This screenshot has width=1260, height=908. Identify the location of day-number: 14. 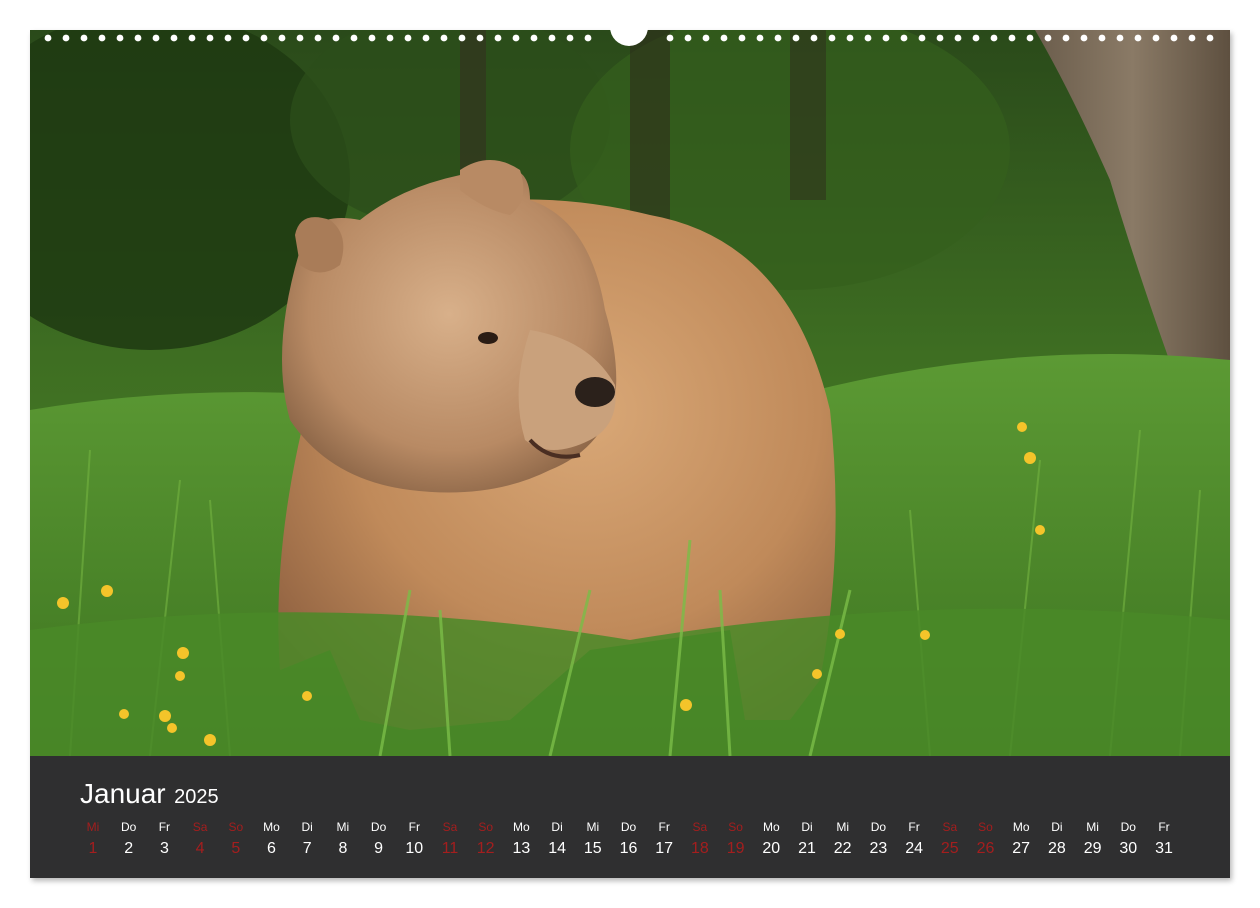
(557, 849).